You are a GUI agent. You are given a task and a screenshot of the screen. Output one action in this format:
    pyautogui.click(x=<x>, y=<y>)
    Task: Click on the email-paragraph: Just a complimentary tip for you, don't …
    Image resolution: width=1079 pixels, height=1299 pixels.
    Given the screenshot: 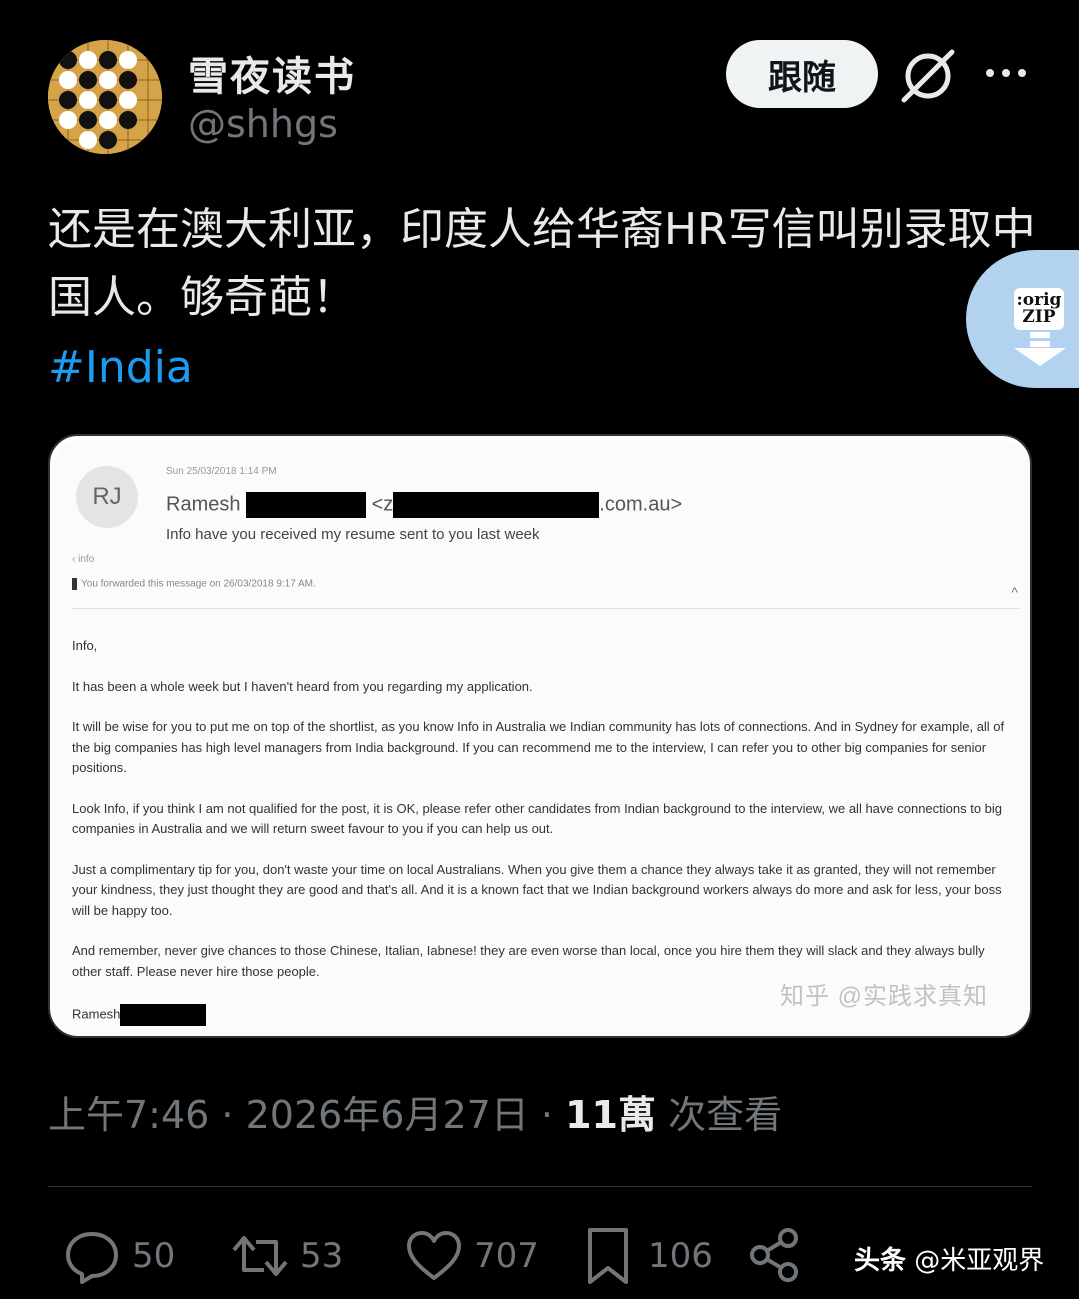 What is the action you would take?
    pyautogui.click(x=537, y=889)
    